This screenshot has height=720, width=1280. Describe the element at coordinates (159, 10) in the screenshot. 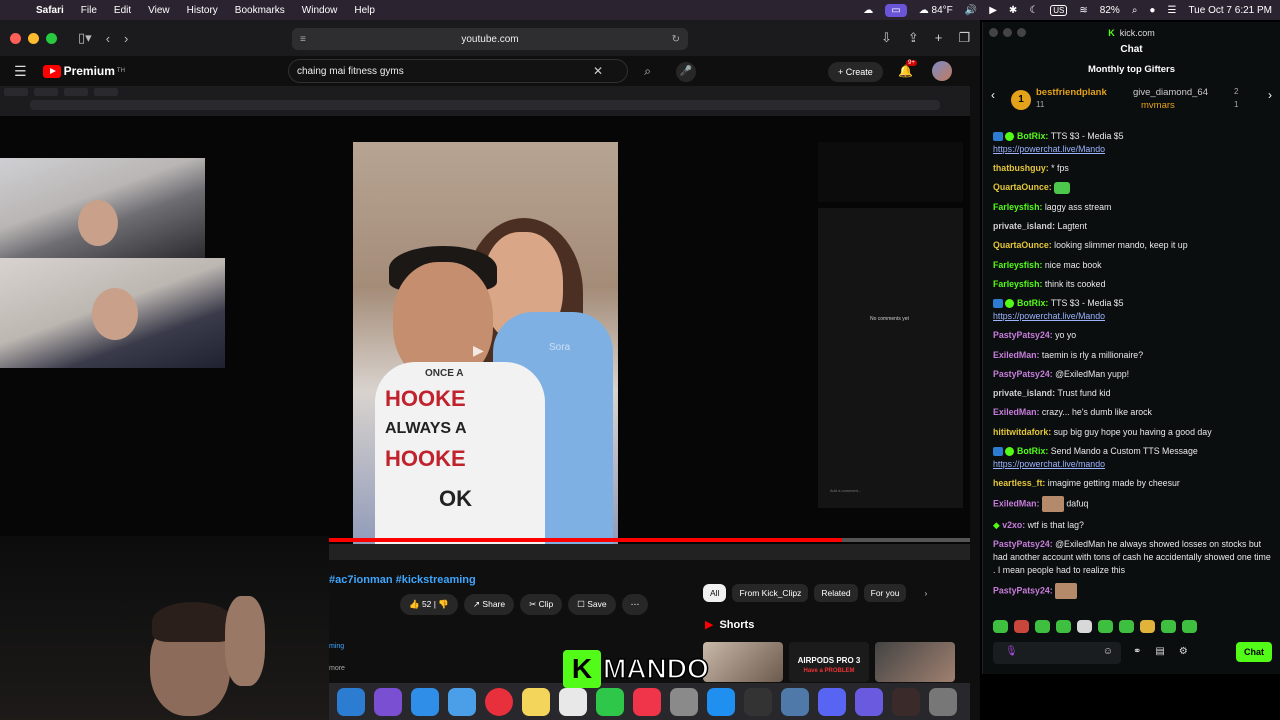

I see `menu-view: View` at that location.